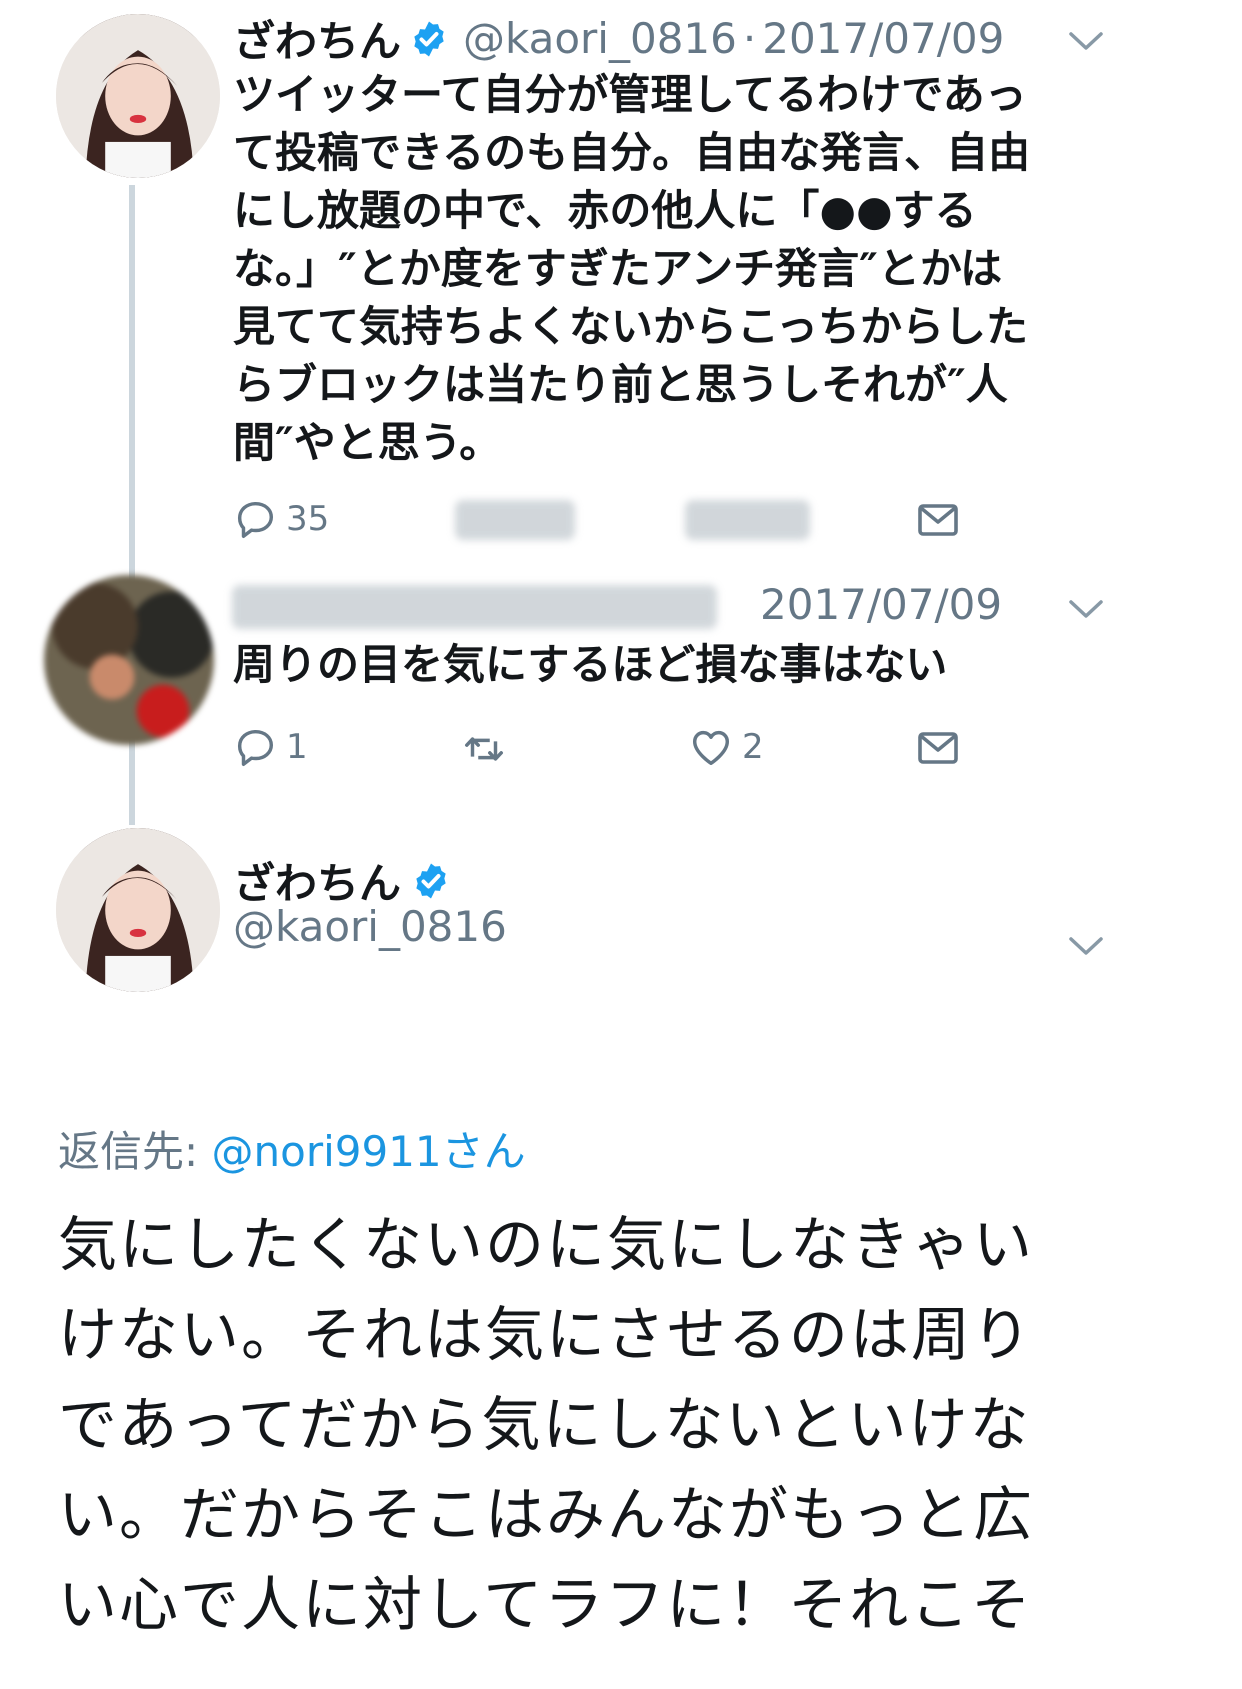 Image resolution: width=1242 pixels, height=1689 pixels. I want to click on tweet-line: て投稿できるのも自分。自由な発言、自由, so click(632, 152).